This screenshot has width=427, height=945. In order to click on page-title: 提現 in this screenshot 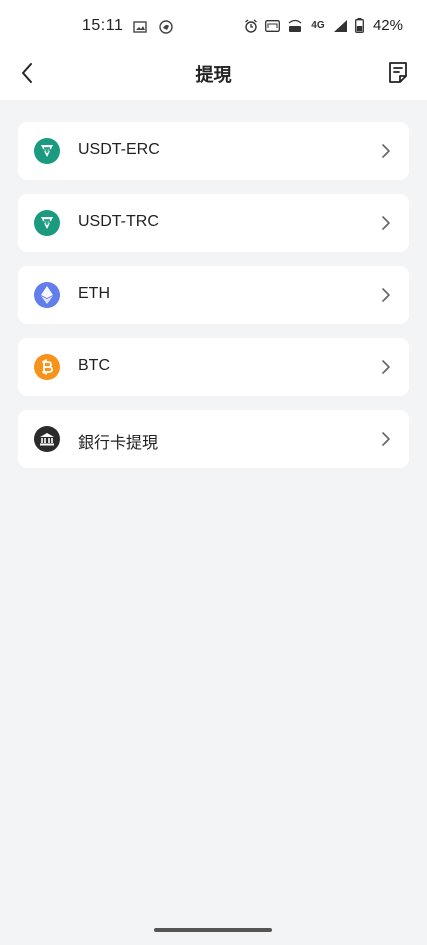, I will do `click(213, 75)`.